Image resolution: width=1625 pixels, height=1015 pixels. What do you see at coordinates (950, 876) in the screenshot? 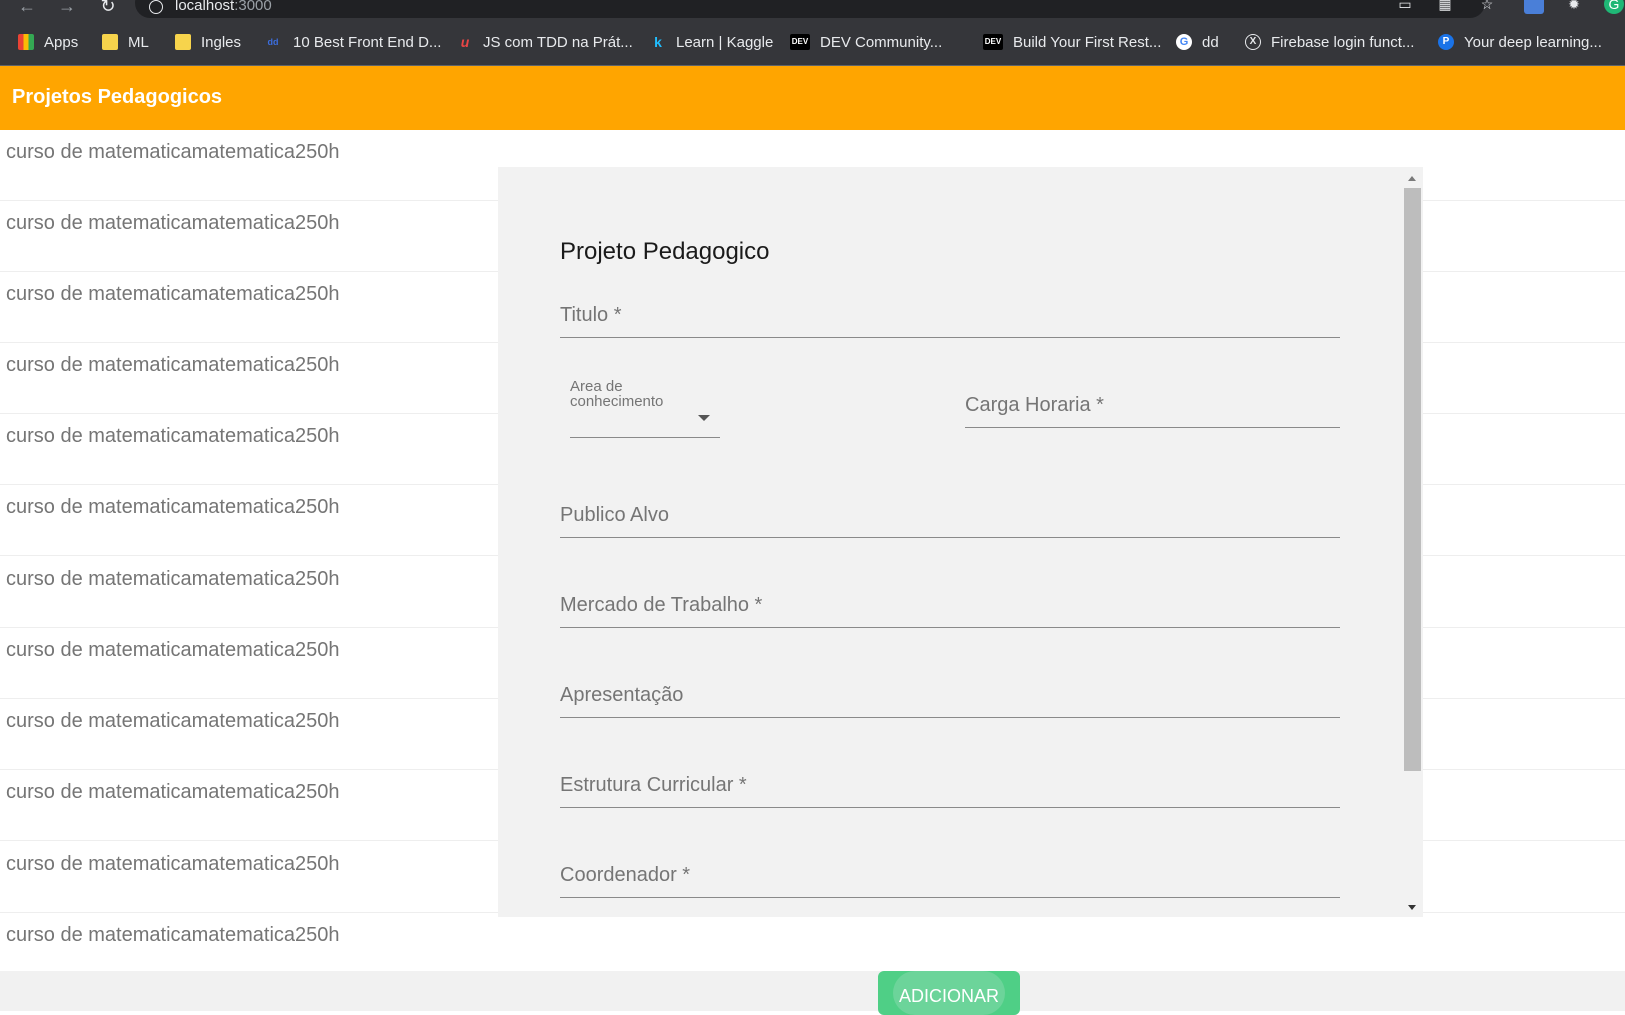
I see `coordenador-field: Coordenador *` at bounding box center [950, 876].